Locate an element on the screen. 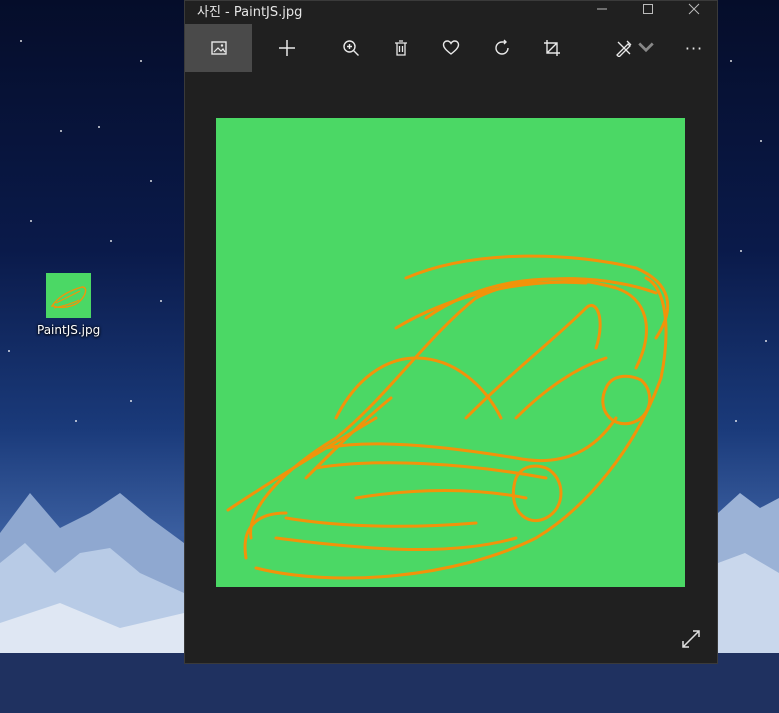  image-icon is located at coordinates (218, 48).